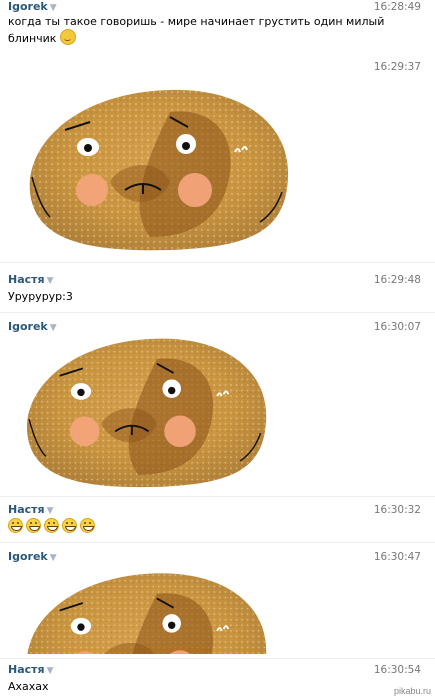  Describe the element at coordinates (397, 557) in the screenshot. I see `message-time: 16:30:47` at that location.